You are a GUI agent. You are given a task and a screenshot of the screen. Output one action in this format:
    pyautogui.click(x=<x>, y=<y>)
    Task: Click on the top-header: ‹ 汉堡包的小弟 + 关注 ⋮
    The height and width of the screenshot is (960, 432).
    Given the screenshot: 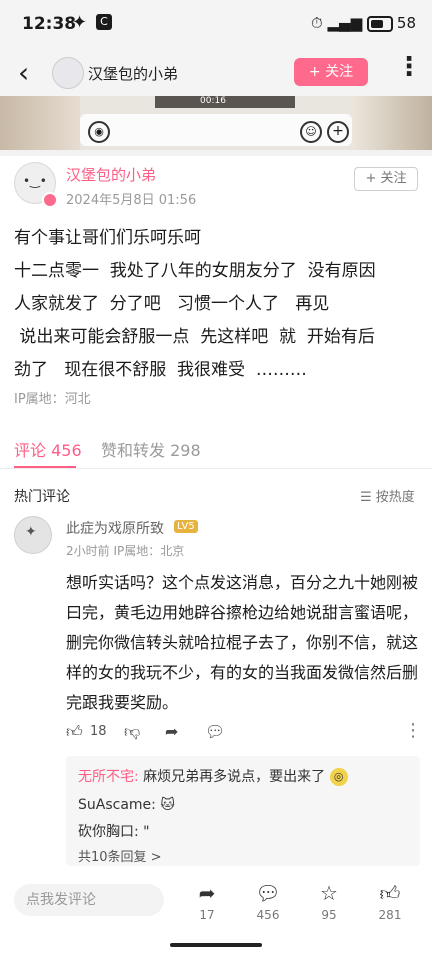 What is the action you would take?
    pyautogui.click(x=216, y=72)
    